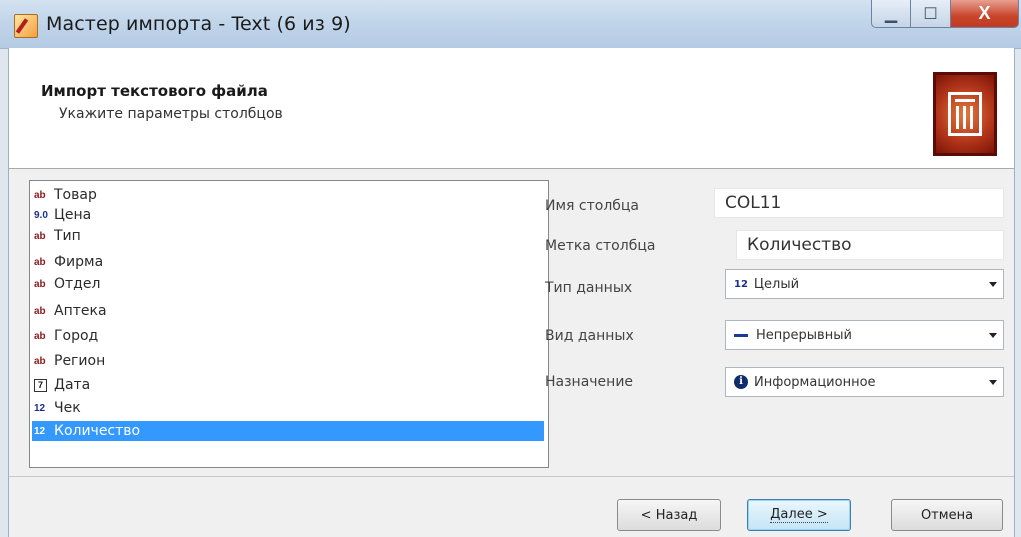 The height and width of the screenshot is (537, 1021). Describe the element at coordinates (669, 515) in the screenshot. I see `back-button: < Назад` at that location.